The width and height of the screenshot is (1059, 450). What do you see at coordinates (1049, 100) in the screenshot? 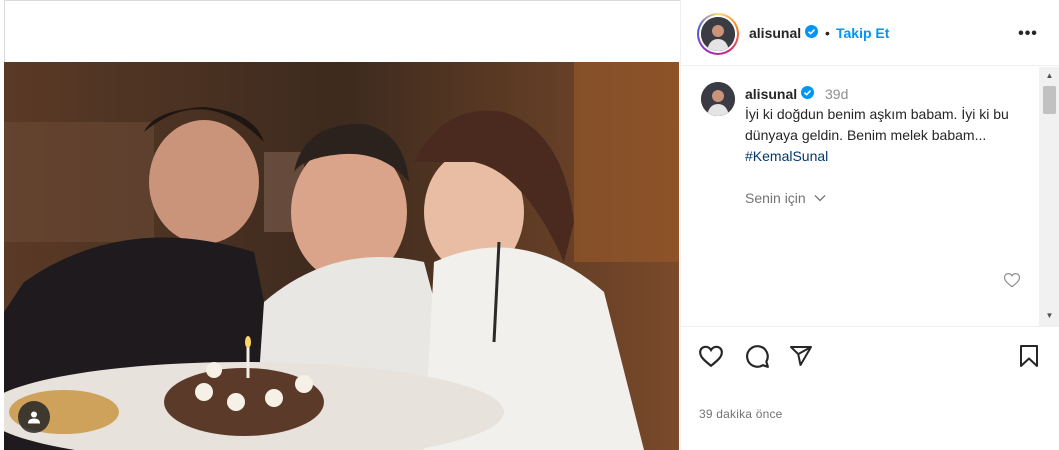
I see `scrollbar-thumb` at bounding box center [1049, 100].